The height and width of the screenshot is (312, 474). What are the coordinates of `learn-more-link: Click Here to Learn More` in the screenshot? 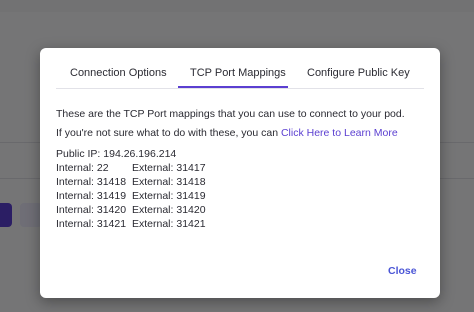 It's located at (339, 133).